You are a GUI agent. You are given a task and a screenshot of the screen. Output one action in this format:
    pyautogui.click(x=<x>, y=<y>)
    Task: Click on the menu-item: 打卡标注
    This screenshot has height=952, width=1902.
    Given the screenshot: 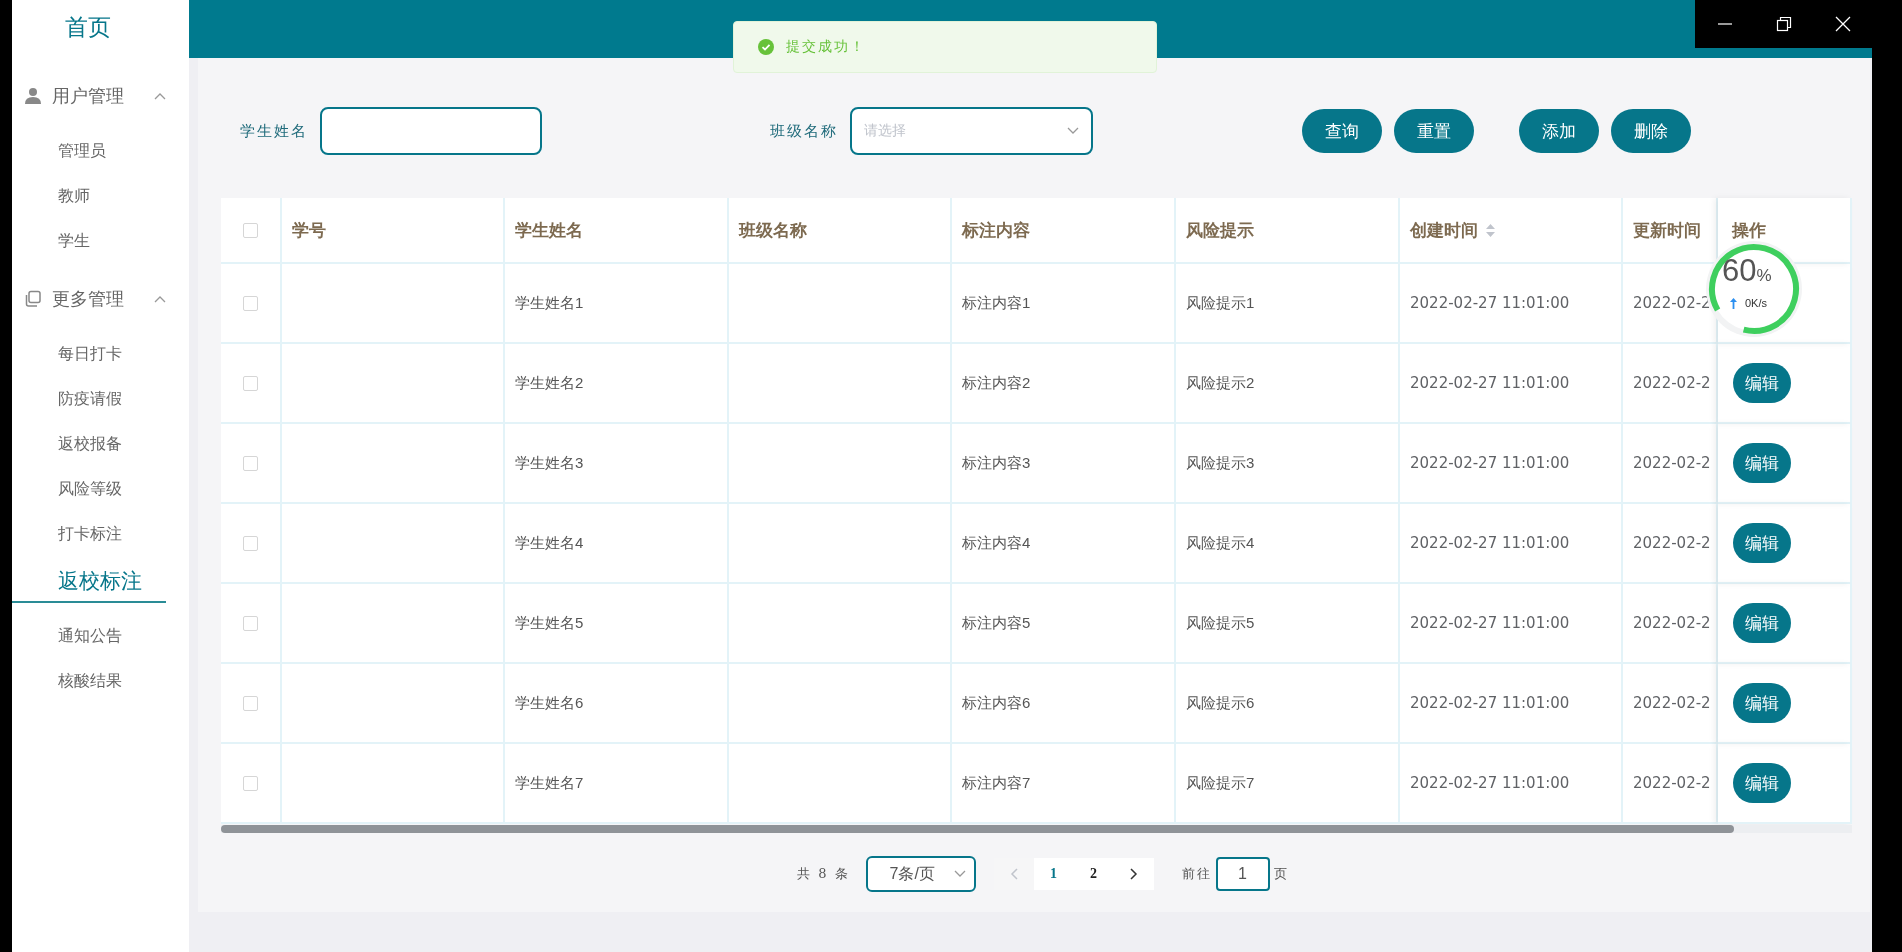 What is the action you would take?
    pyautogui.click(x=90, y=534)
    